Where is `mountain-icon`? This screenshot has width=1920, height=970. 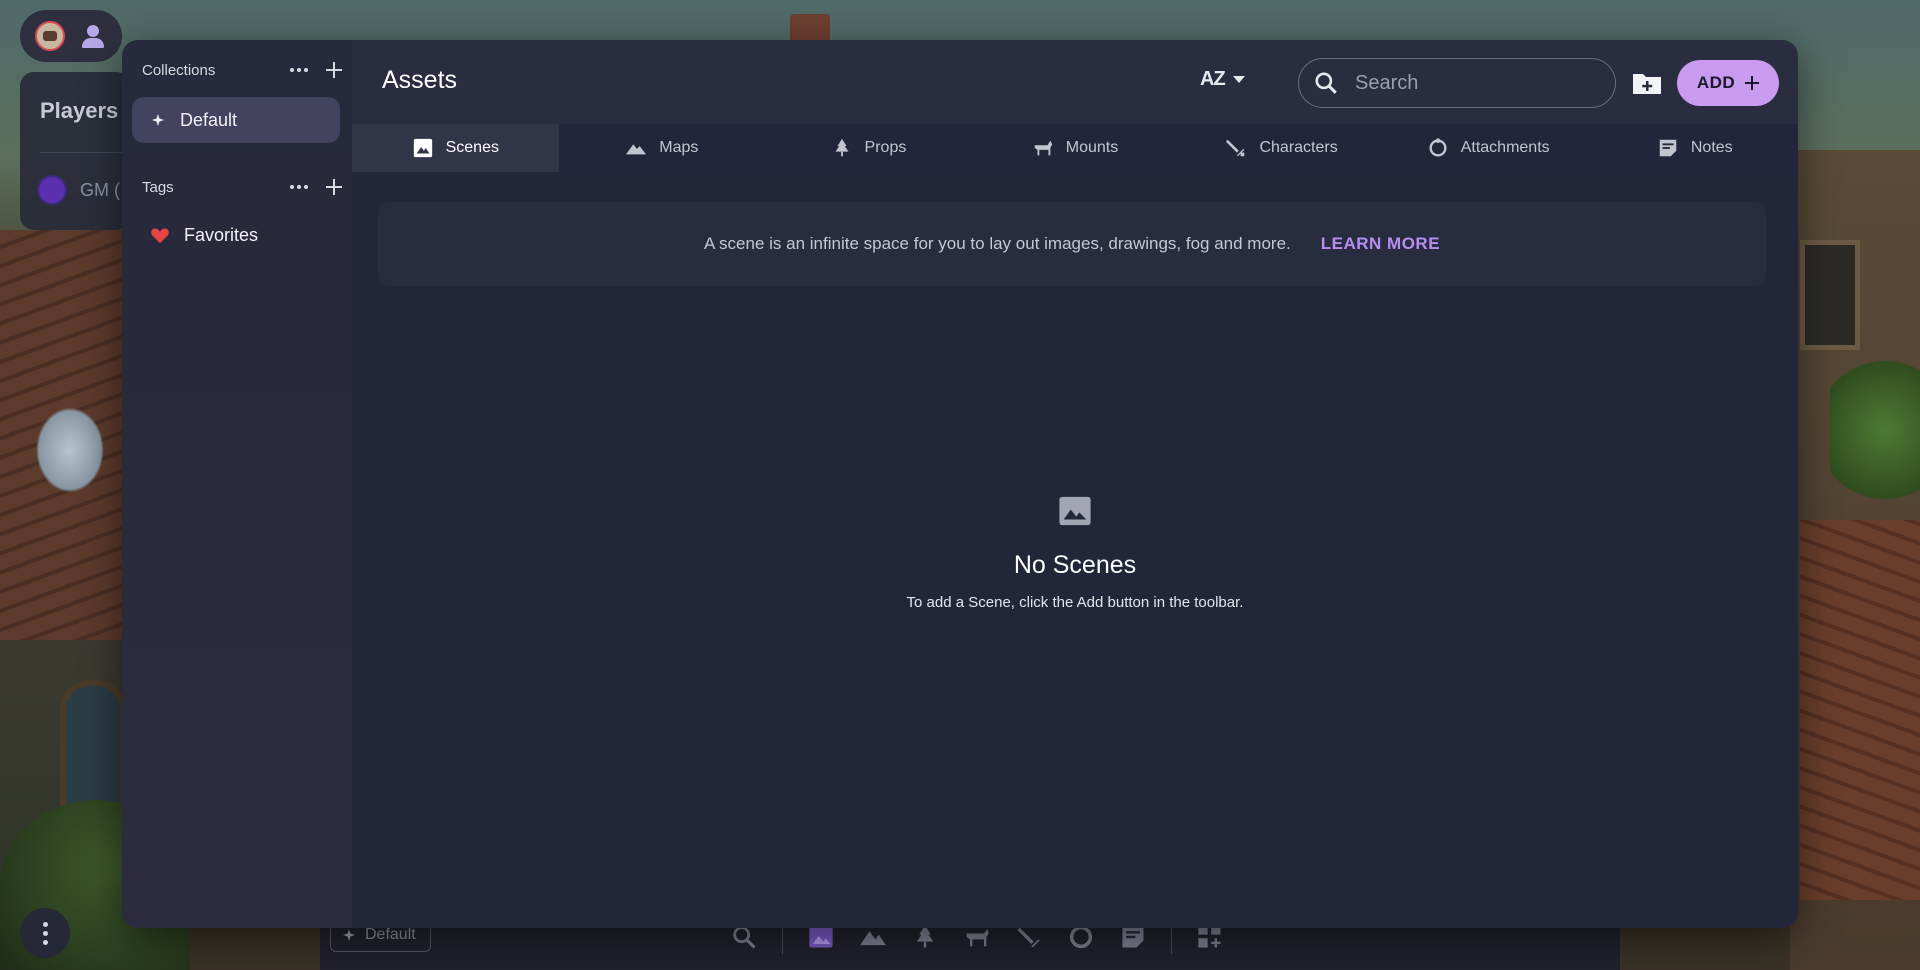
mountain-icon is located at coordinates (636, 149).